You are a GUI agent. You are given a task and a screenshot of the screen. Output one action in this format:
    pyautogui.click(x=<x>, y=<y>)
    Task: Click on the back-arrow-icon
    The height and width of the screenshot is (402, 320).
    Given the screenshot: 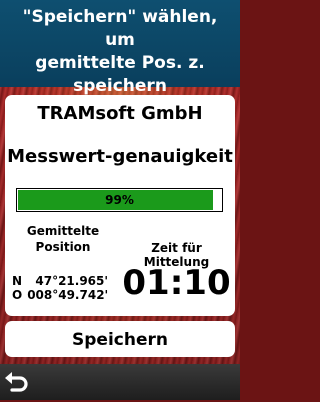 What is the action you would take?
    pyautogui.click(x=16, y=382)
    